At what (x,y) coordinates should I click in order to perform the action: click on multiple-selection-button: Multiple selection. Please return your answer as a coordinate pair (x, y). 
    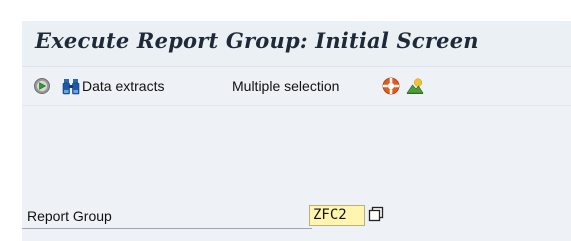
    Looking at the image, I should click on (285, 86).